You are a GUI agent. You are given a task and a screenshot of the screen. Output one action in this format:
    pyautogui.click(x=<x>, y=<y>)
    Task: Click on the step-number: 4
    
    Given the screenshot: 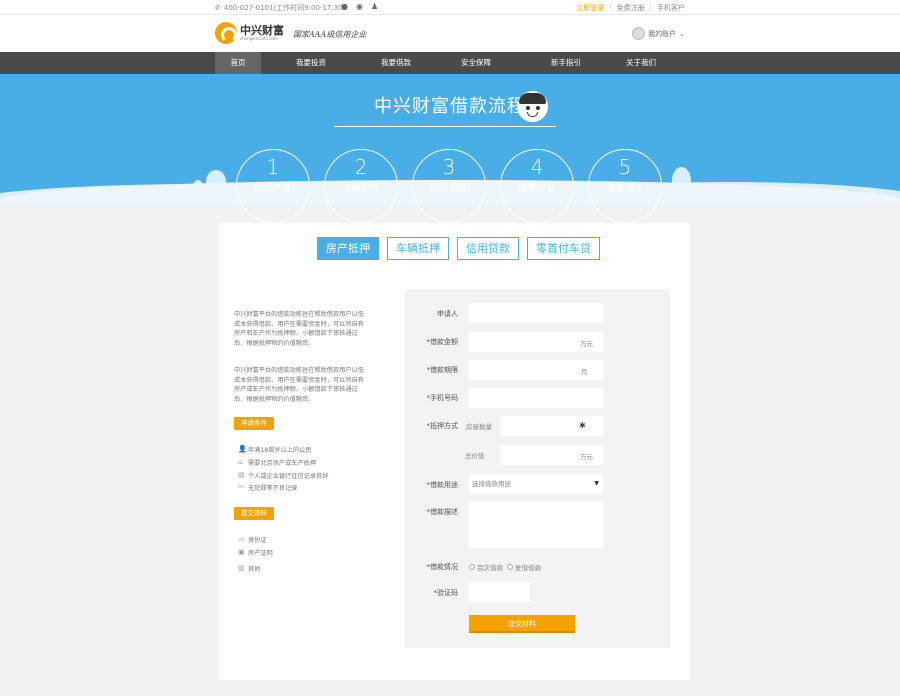 What is the action you would take?
    pyautogui.click(x=537, y=167)
    